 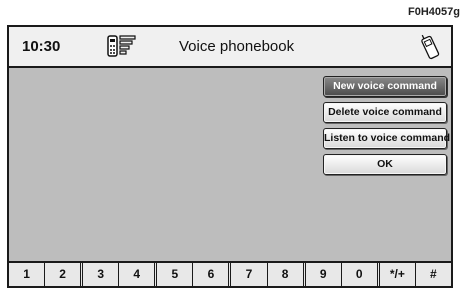 I want to click on key-0: 0, so click(x=361, y=274).